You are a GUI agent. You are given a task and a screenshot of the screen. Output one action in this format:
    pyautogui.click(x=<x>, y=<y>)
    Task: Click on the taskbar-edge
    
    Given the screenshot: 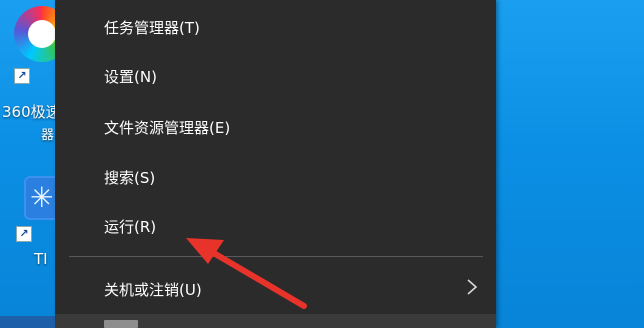 What is the action you would take?
    pyautogui.click(x=27, y=322)
    